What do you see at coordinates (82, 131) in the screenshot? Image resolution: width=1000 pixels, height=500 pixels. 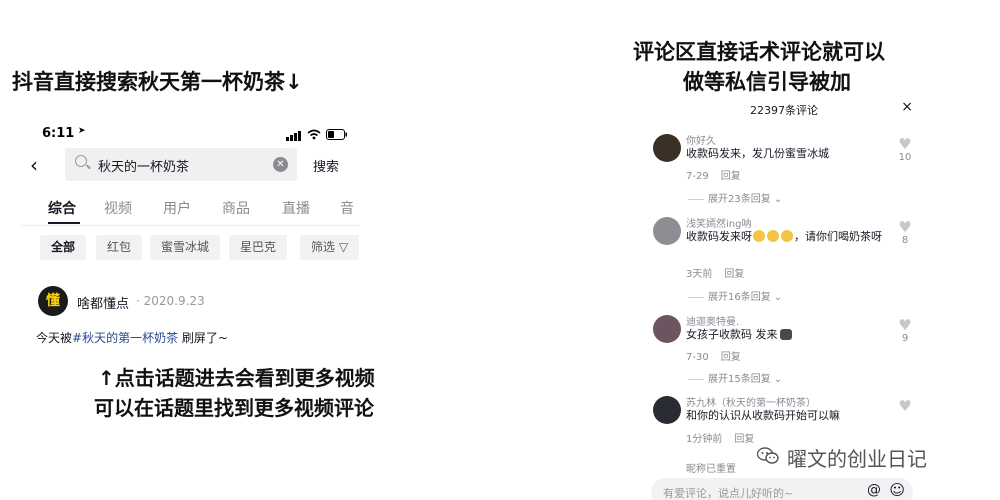 I see `location-icon: ➤` at bounding box center [82, 131].